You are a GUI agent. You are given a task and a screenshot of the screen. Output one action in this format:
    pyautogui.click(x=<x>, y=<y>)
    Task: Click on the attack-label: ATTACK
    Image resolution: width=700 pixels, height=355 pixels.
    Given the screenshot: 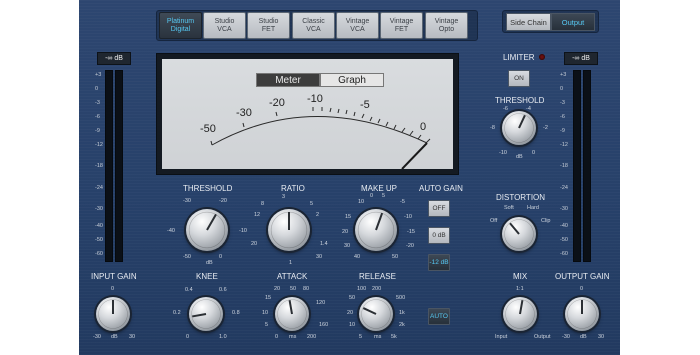 What is the action you would take?
    pyautogui.click(x=292, y=276)
    